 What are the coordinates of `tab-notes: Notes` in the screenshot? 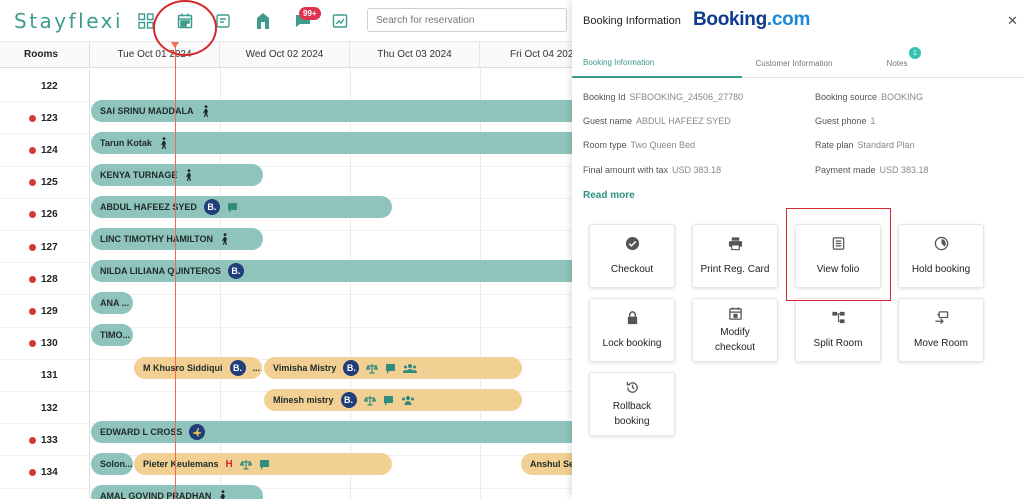 It's located at (897, 63).